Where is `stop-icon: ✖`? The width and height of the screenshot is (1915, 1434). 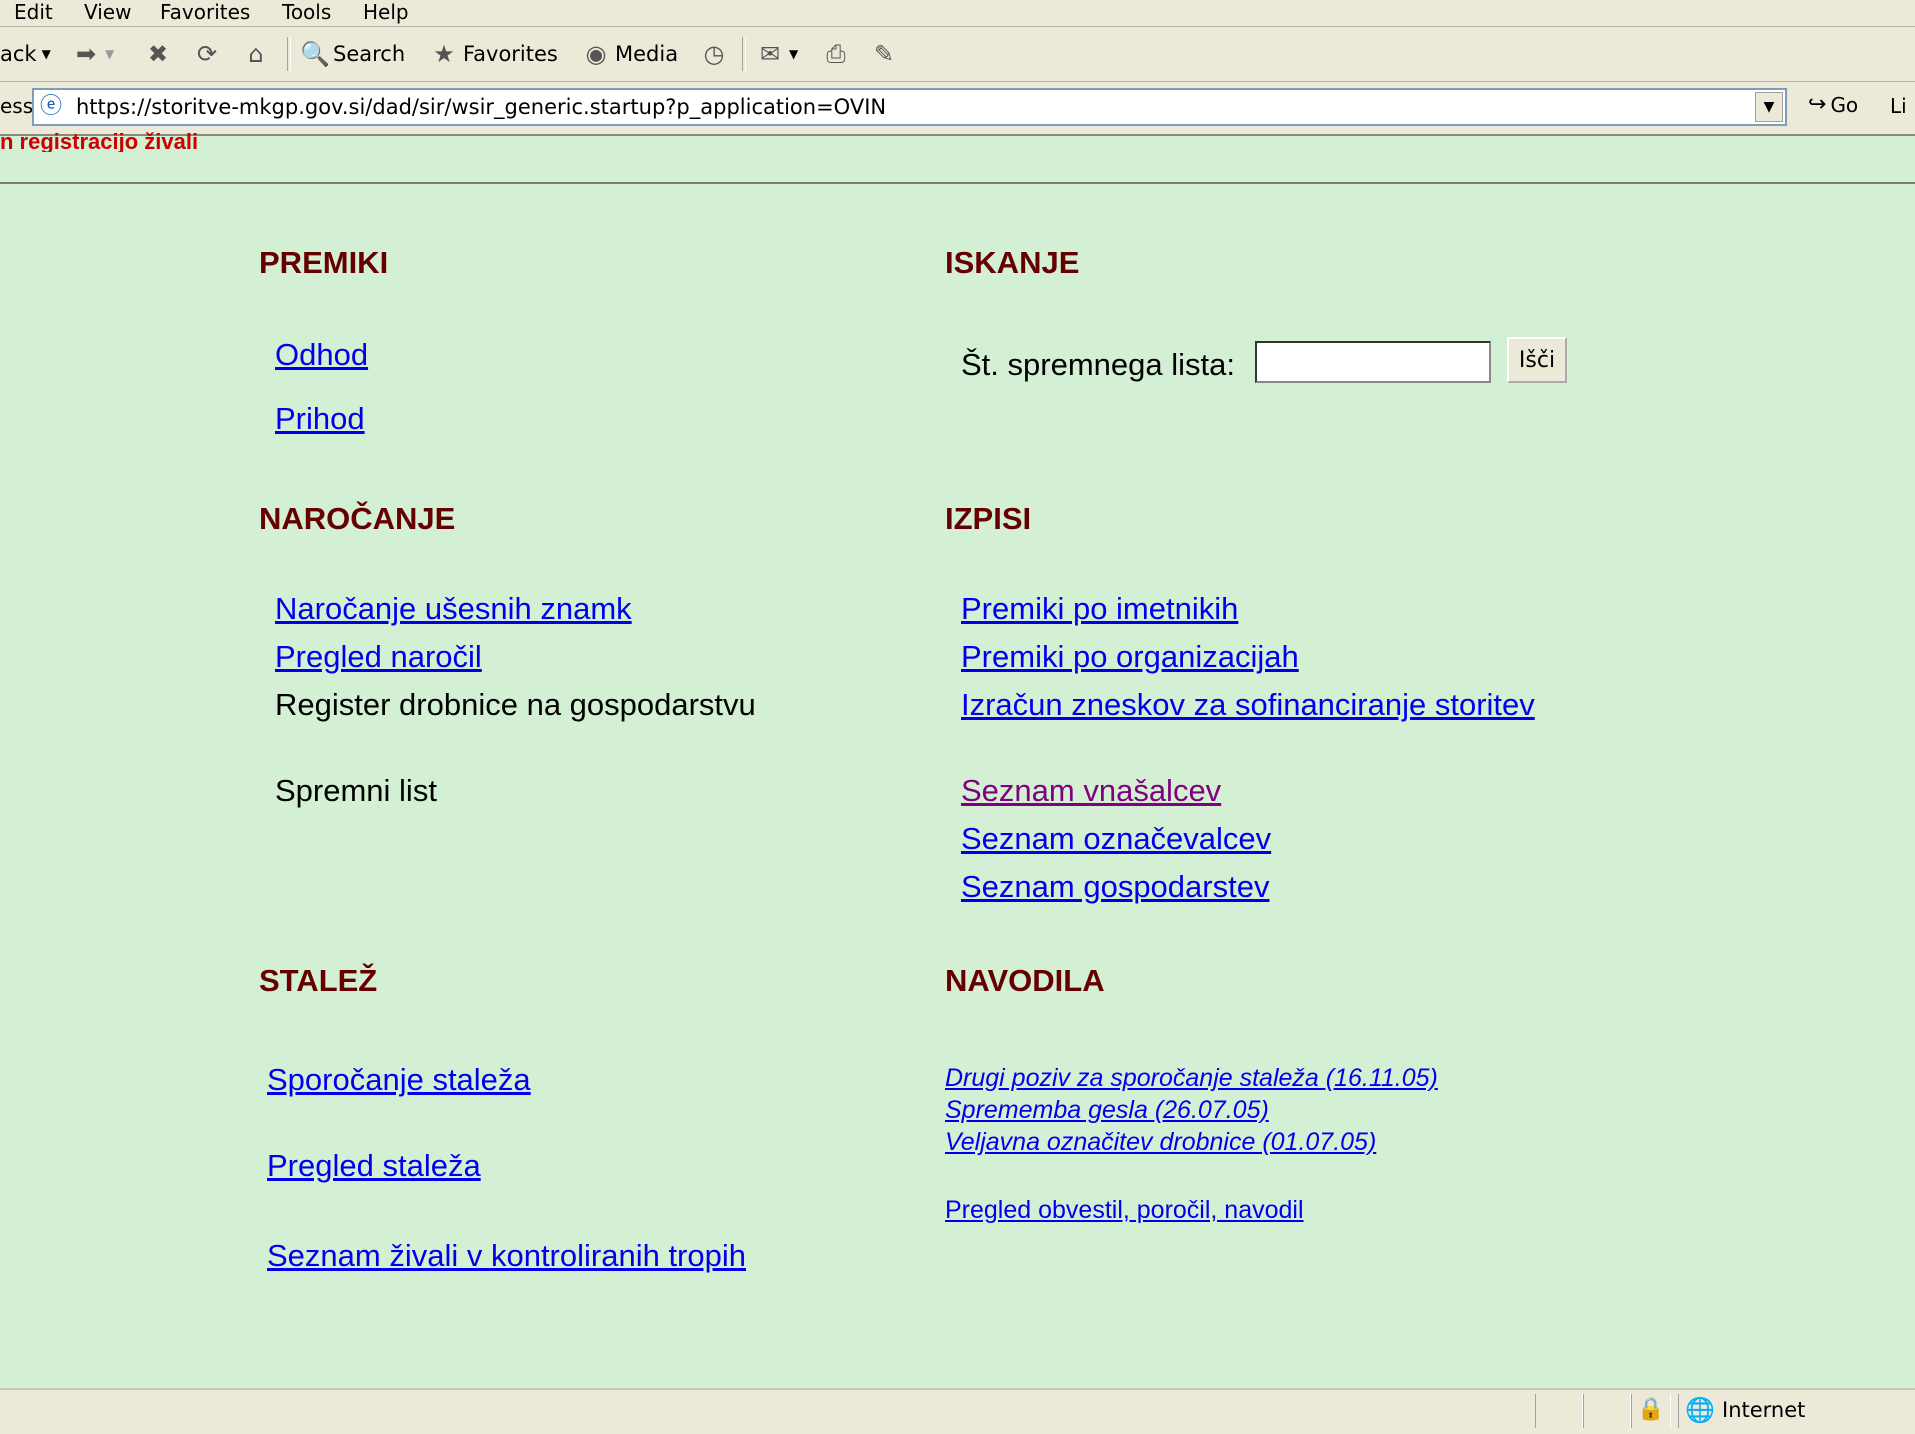
stop-icon: ✖ is located at coordinates (158, 54).